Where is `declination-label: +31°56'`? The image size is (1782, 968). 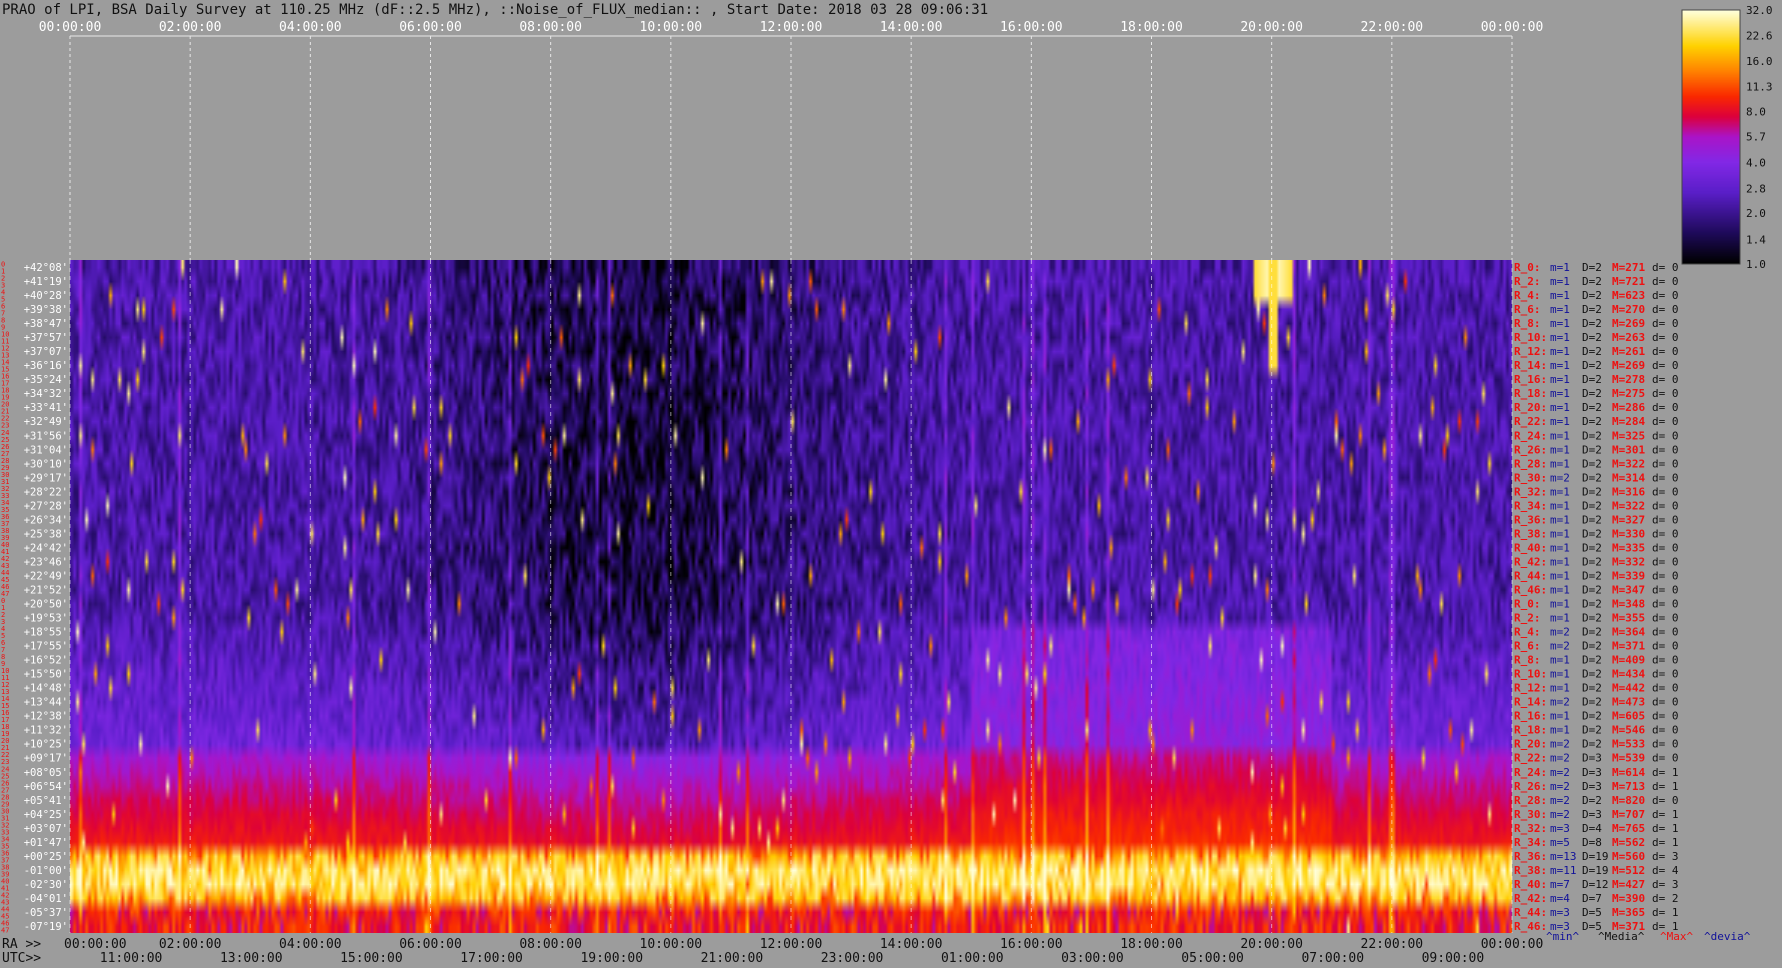
declination-label: +31°56' is located at coordinates (46, 436).